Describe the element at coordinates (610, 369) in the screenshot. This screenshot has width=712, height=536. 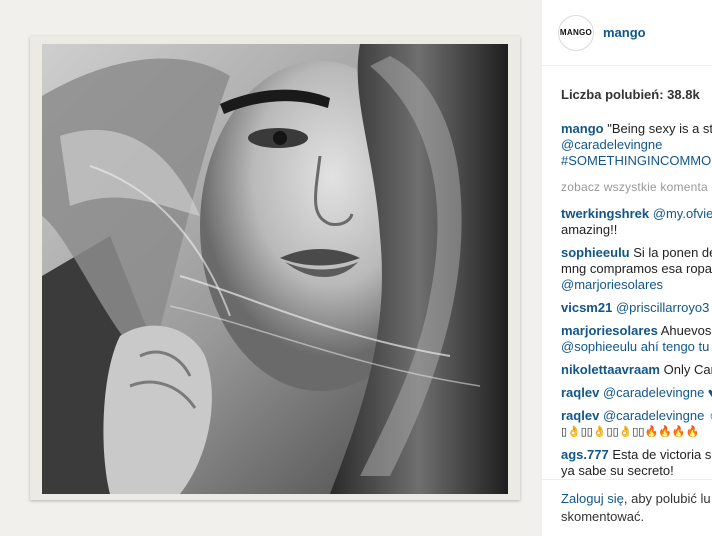
I see `comment-username-link: nikolettaavraam` at that location.